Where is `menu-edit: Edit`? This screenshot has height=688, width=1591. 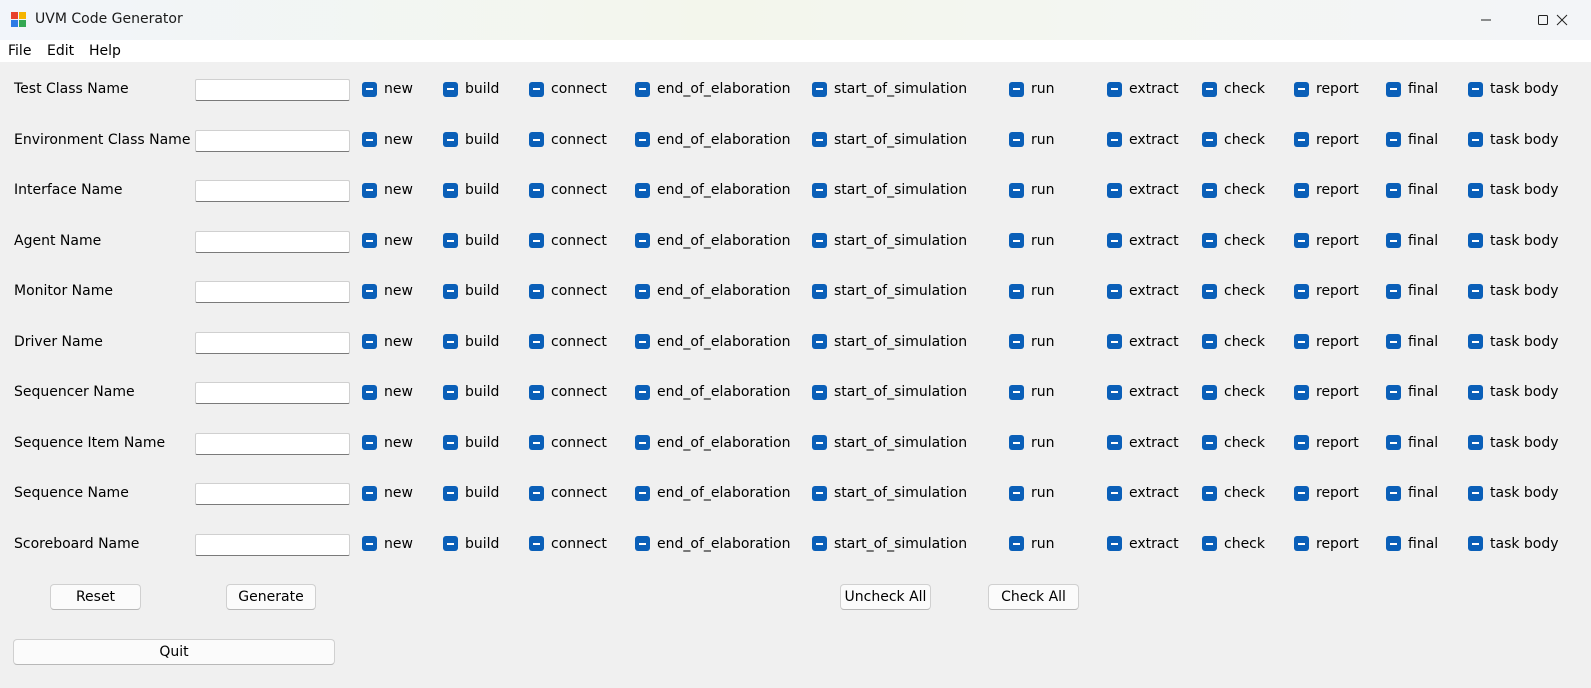
menu-edit: Edit is located at coordinates (60, 51).